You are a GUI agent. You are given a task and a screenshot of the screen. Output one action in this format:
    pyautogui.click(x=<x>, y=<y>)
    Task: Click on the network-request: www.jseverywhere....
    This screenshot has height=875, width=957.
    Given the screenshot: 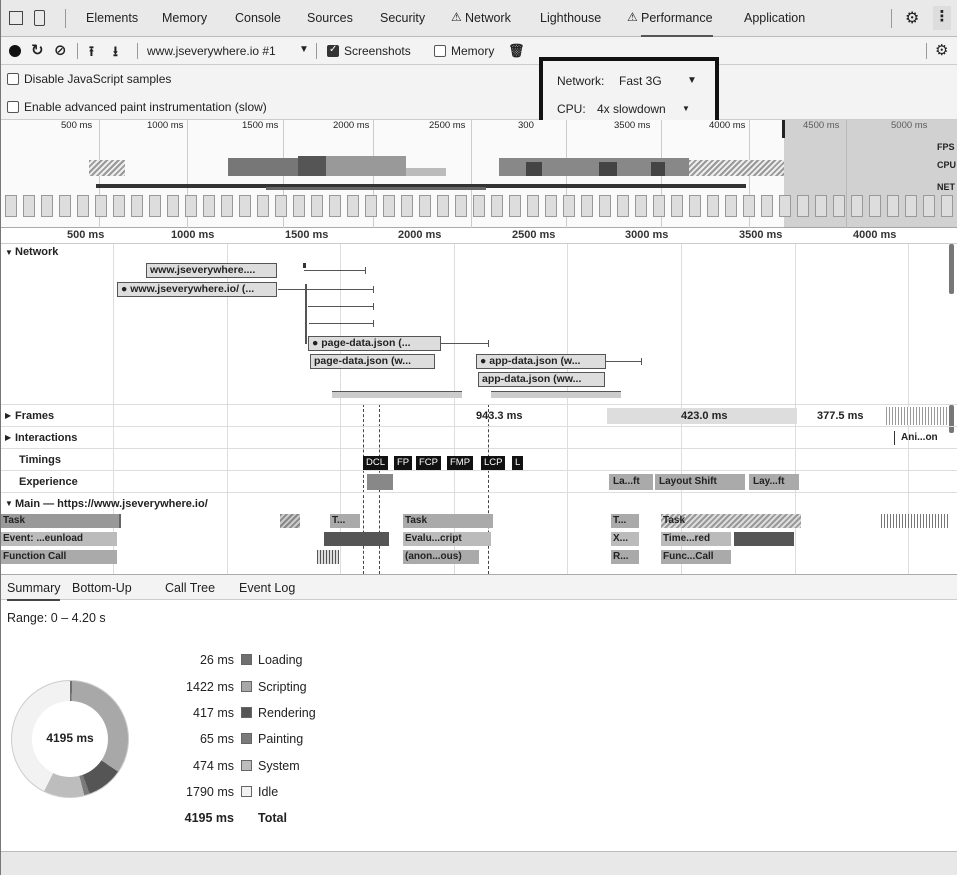 What is the action you would take?
    pyautogui.click(x=211, y=270)
    